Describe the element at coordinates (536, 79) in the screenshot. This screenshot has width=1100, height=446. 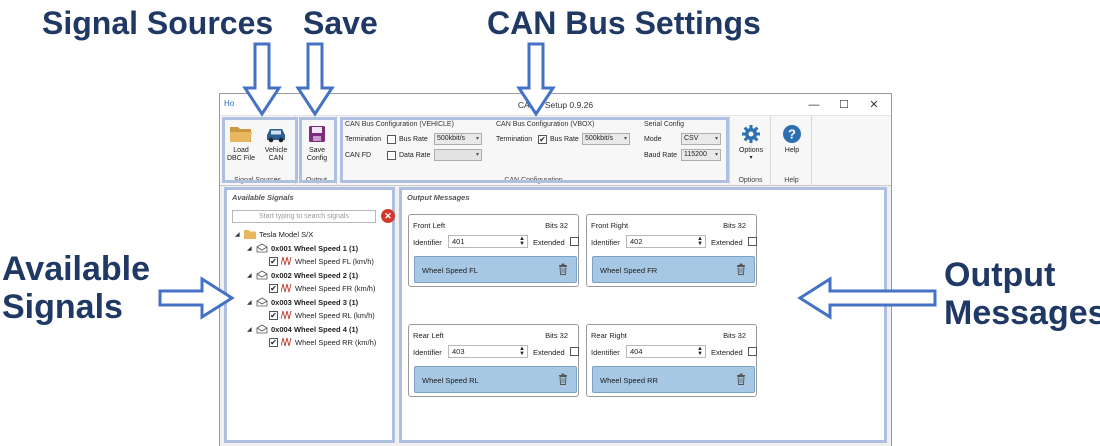
I see `arrow-can-bus-settings` at that location.